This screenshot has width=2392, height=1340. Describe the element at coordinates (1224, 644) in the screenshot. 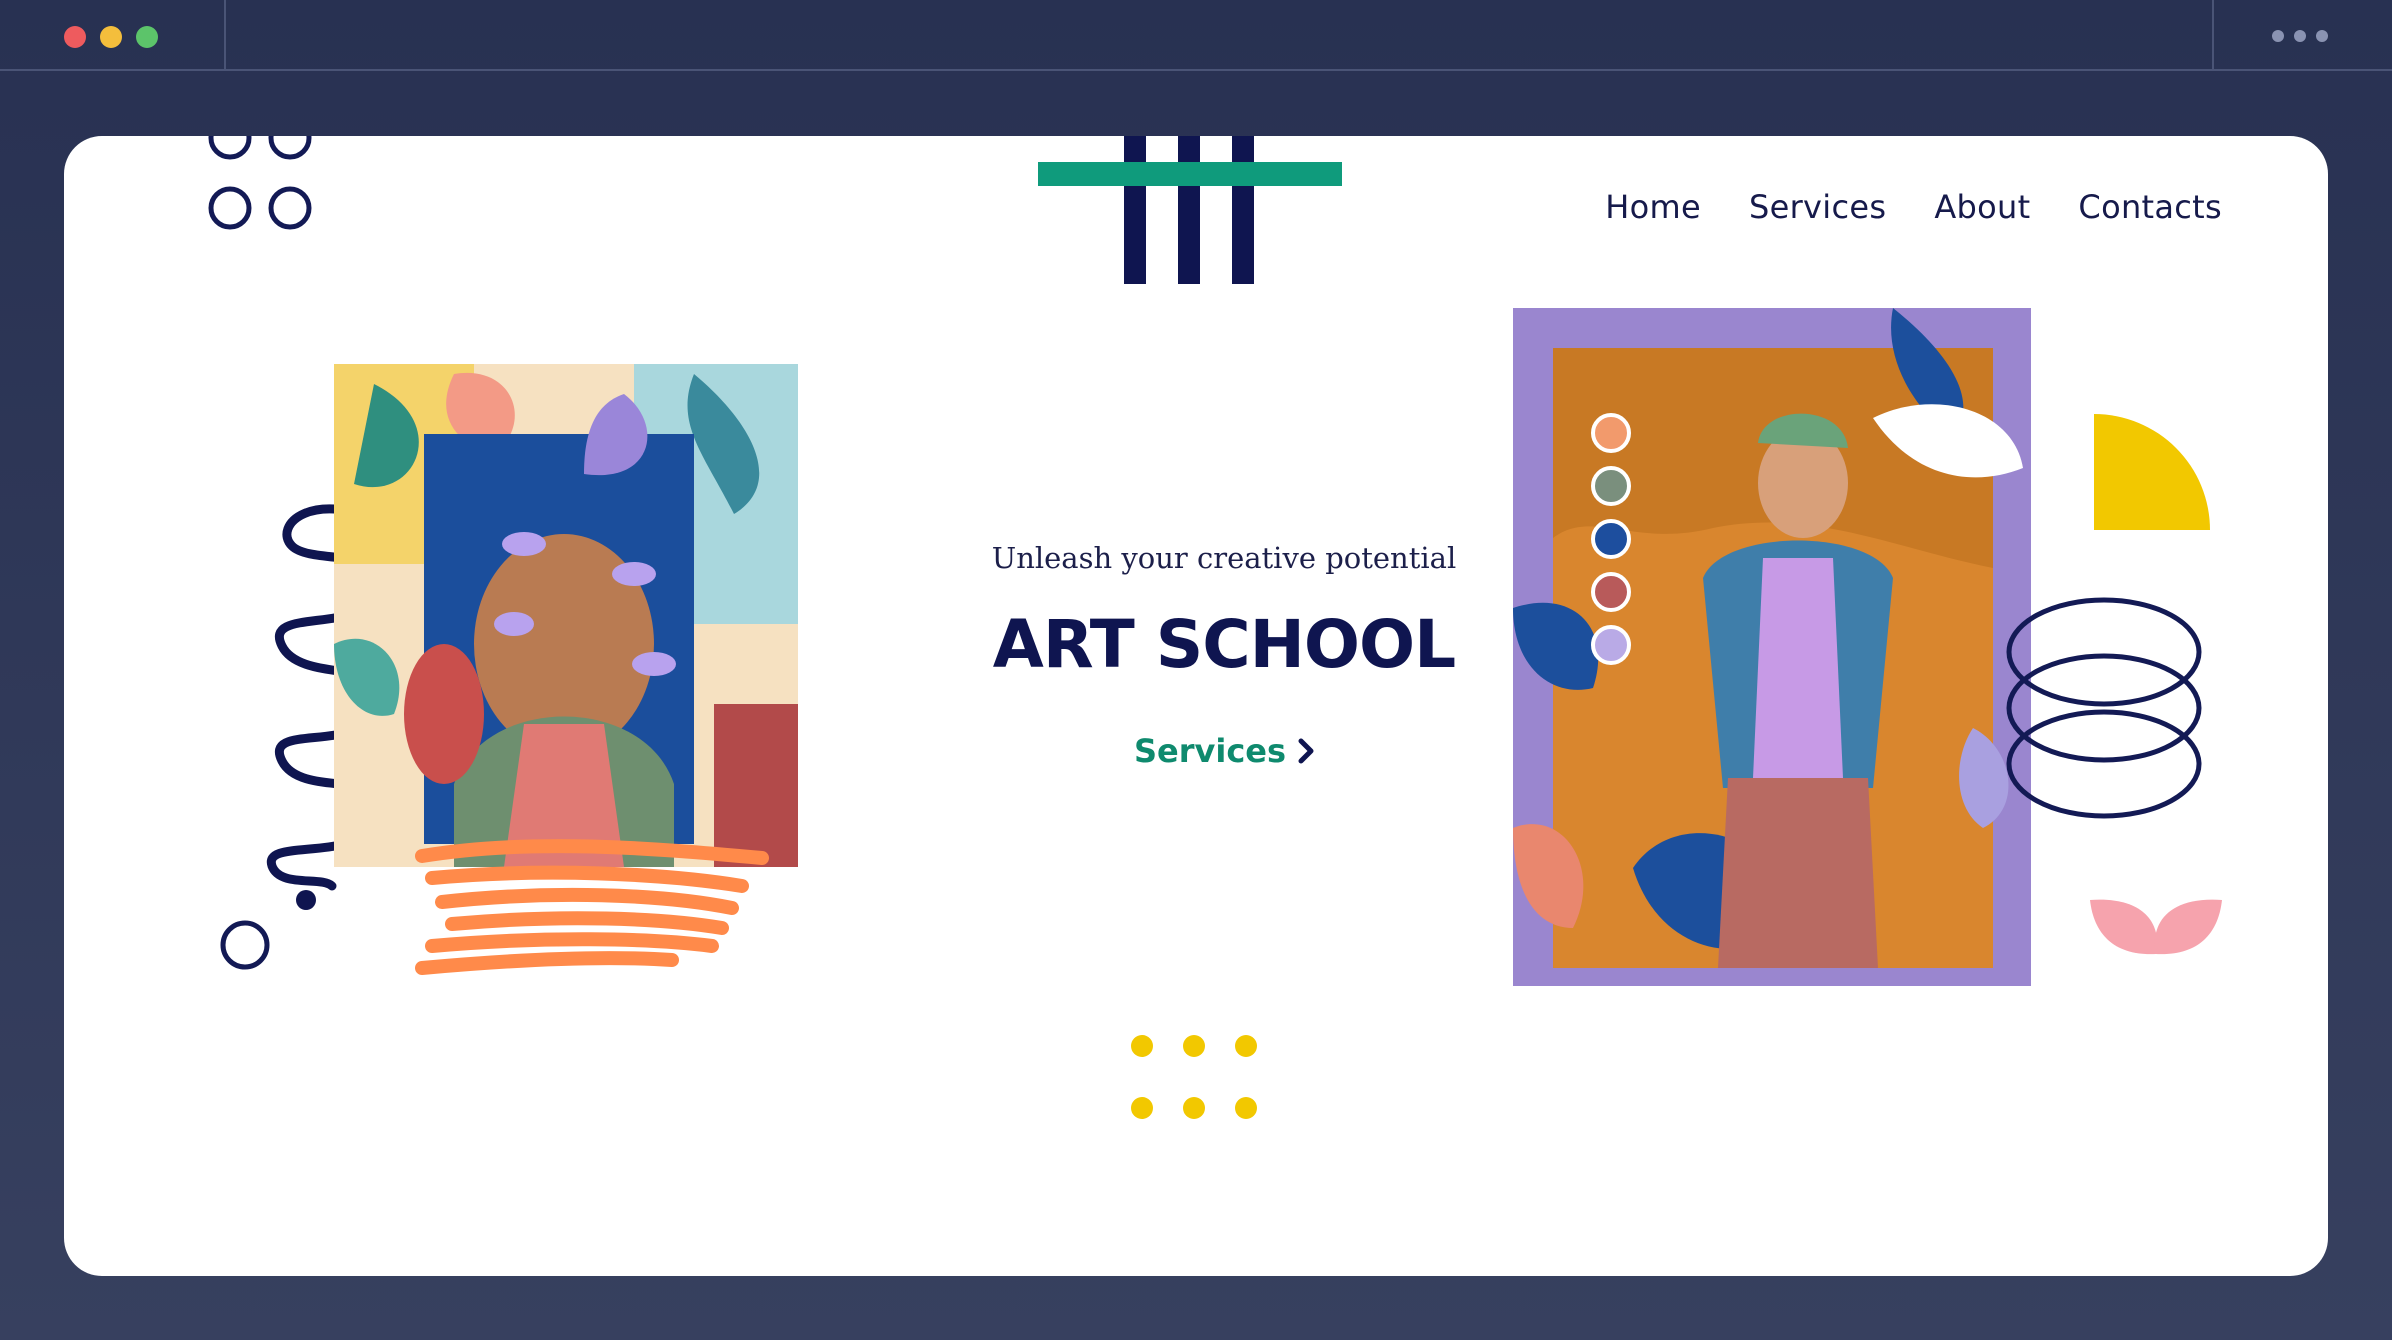

I see `hero-title: ART SCHOOL` at that location.